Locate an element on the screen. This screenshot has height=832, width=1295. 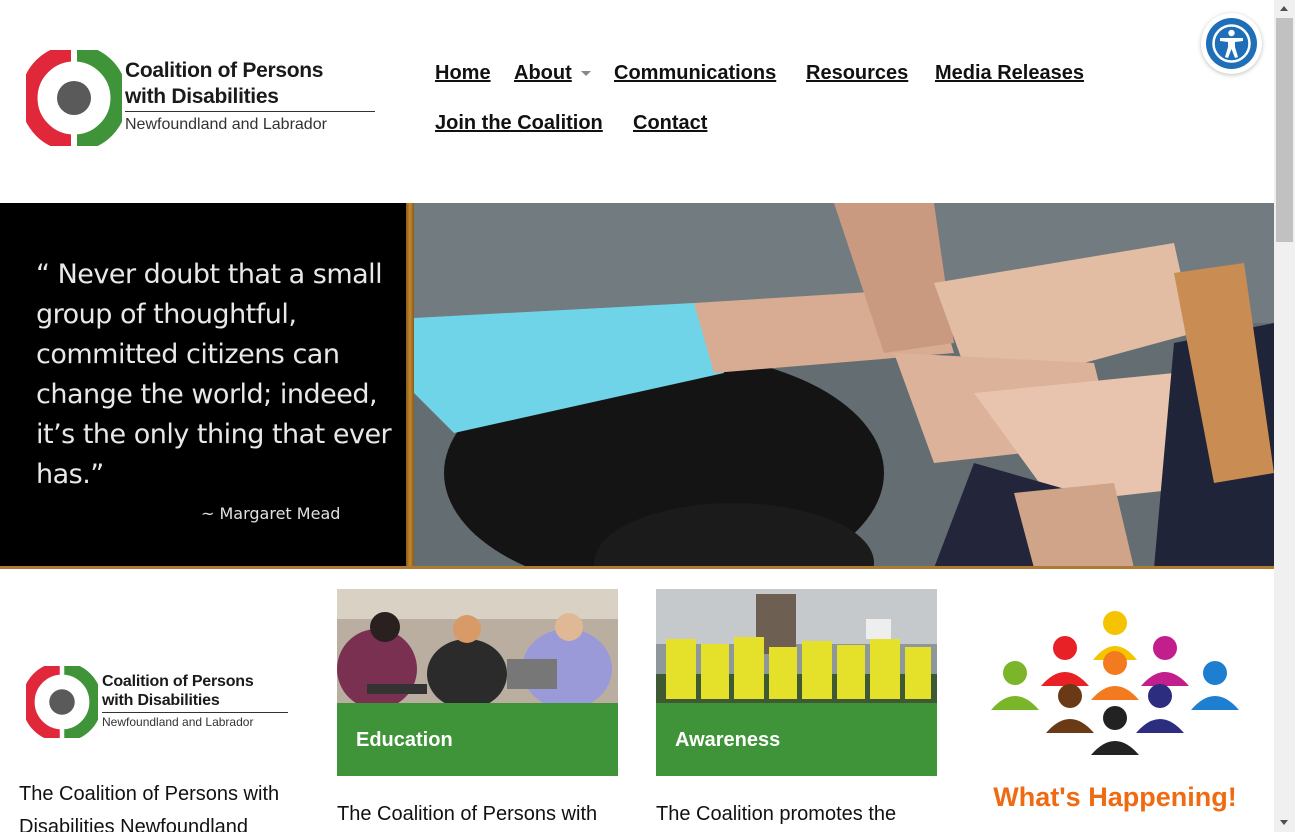
coalition-logo-mark-small is located at coordinates (62, 702).